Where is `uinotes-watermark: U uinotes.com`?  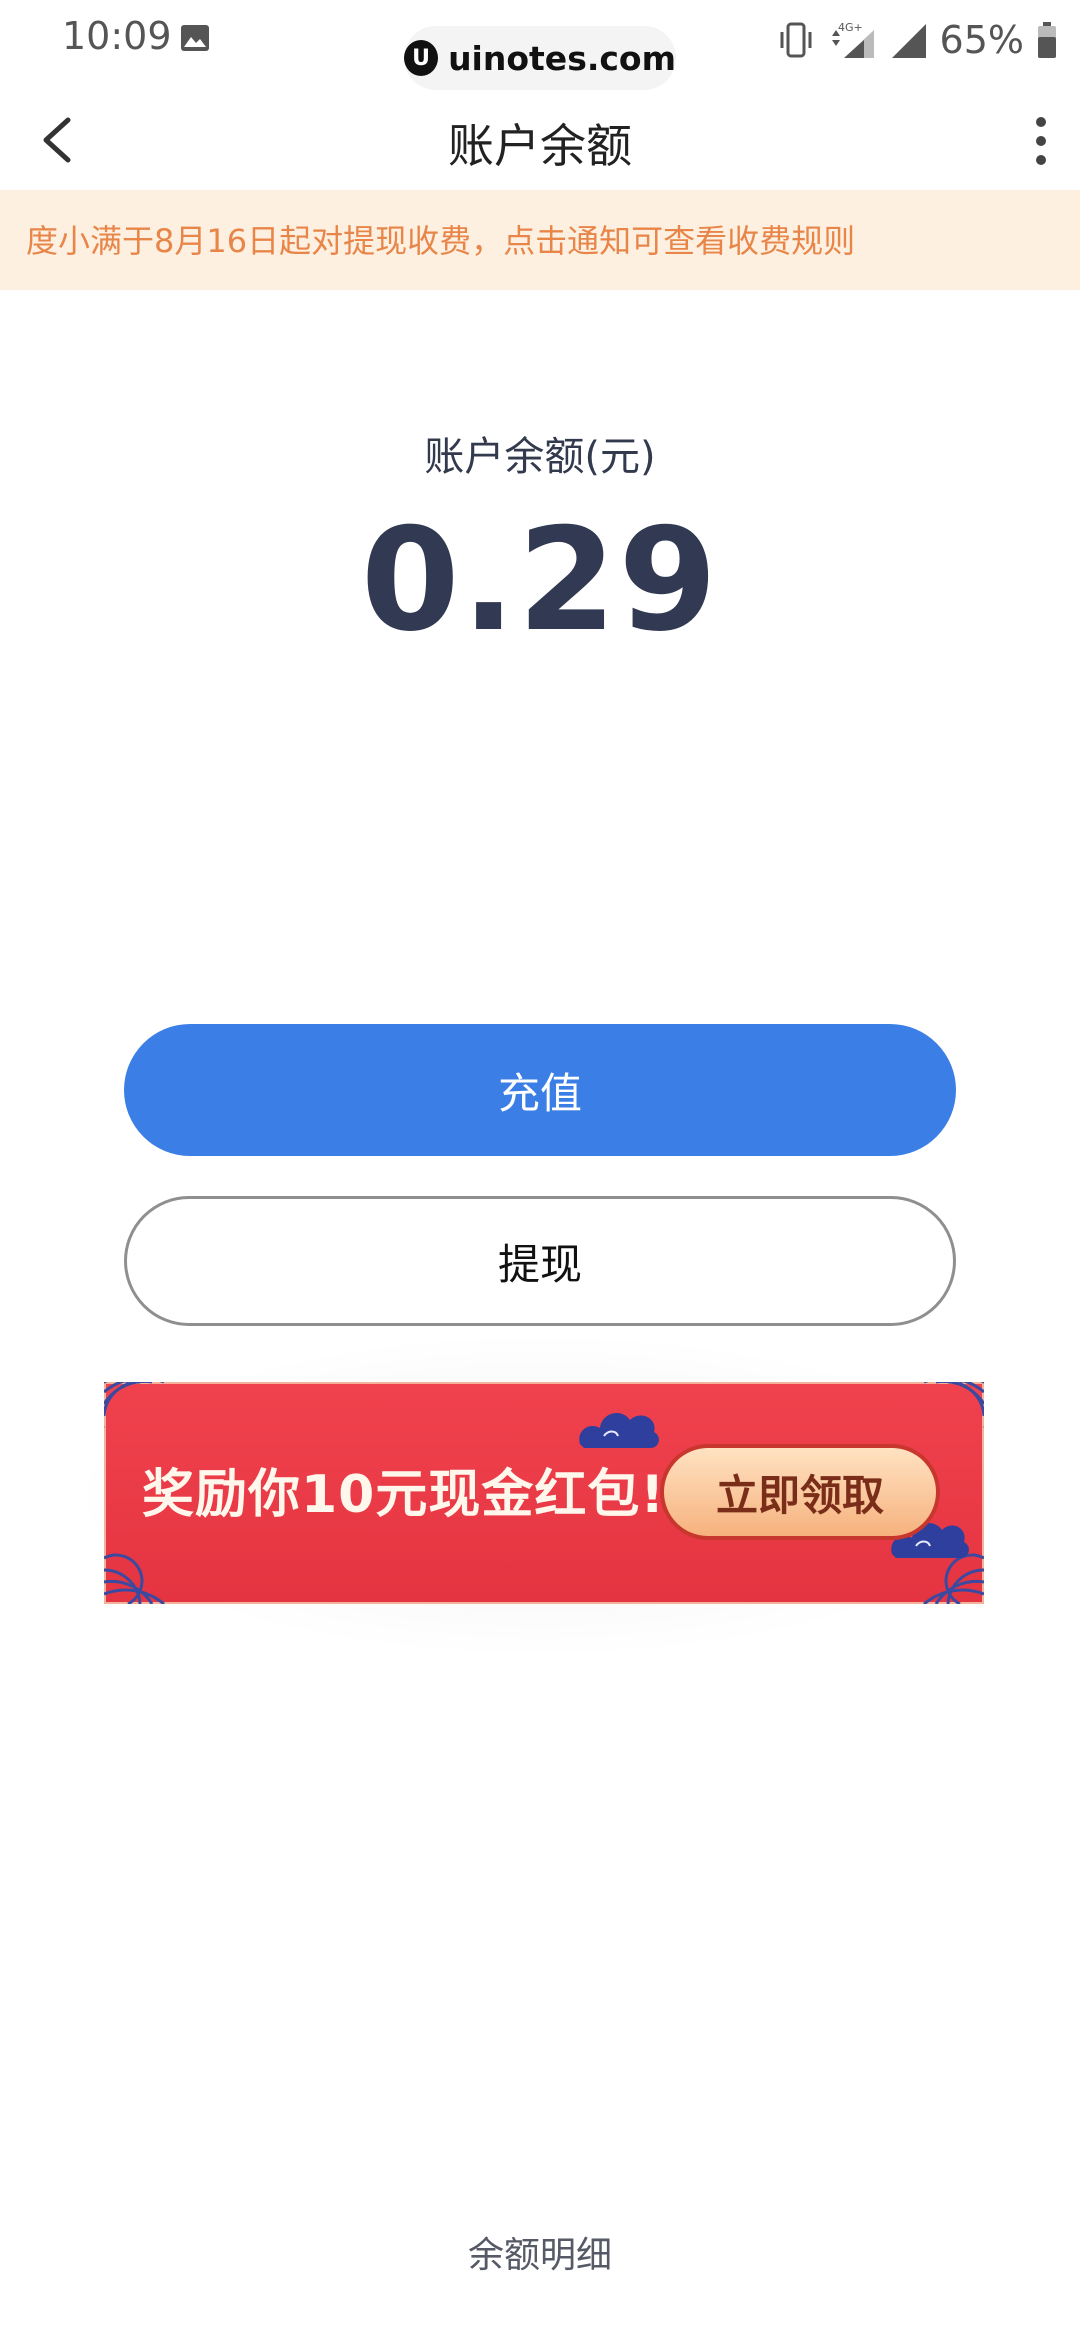
uinotes-watermark: U uinotes.com is located at coordinates (540, 58).